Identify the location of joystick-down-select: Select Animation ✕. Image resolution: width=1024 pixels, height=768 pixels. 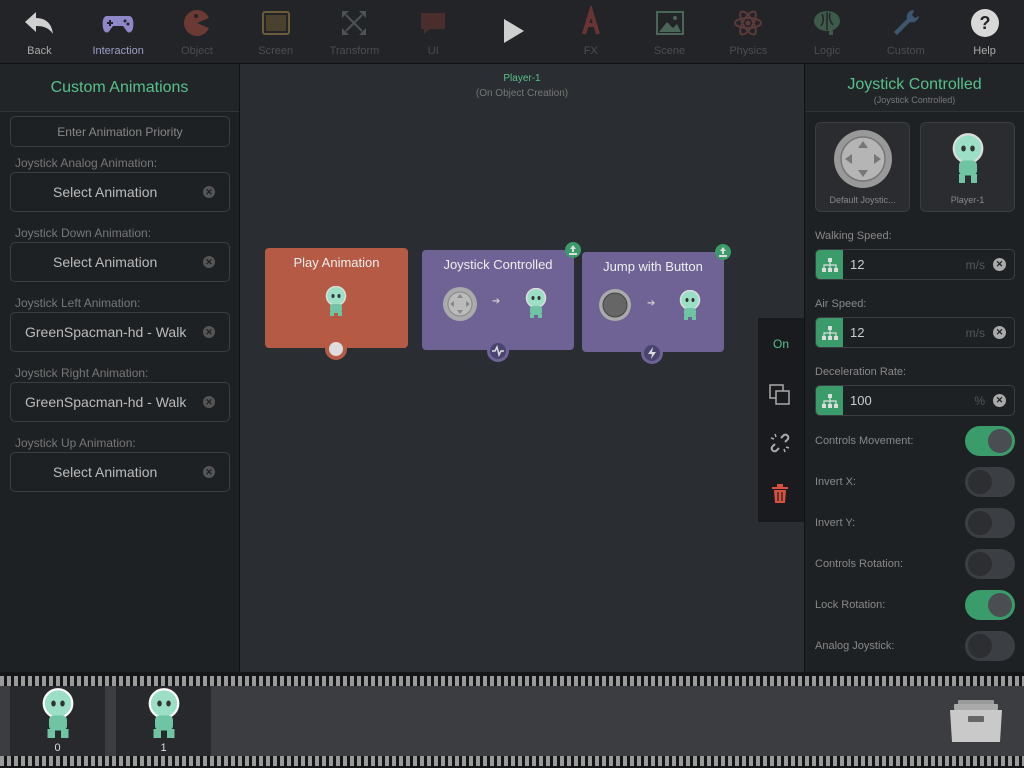
(120, 262).